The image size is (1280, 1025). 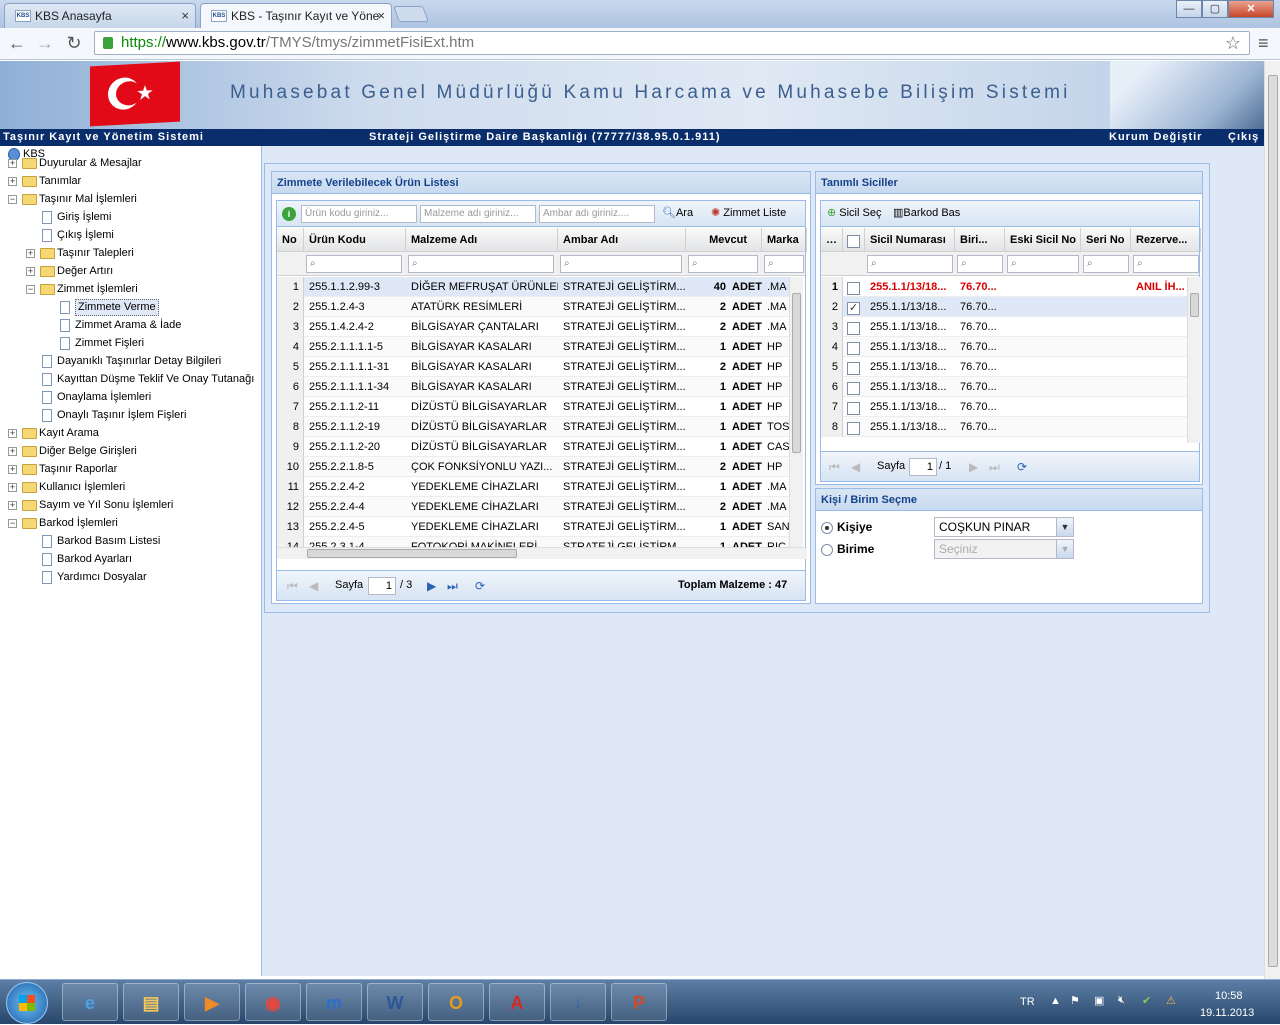 What do you see at coordinates (1272, 520) in the screenshot?
I see `page-scrollbar` at bounding box center [1272, 520].